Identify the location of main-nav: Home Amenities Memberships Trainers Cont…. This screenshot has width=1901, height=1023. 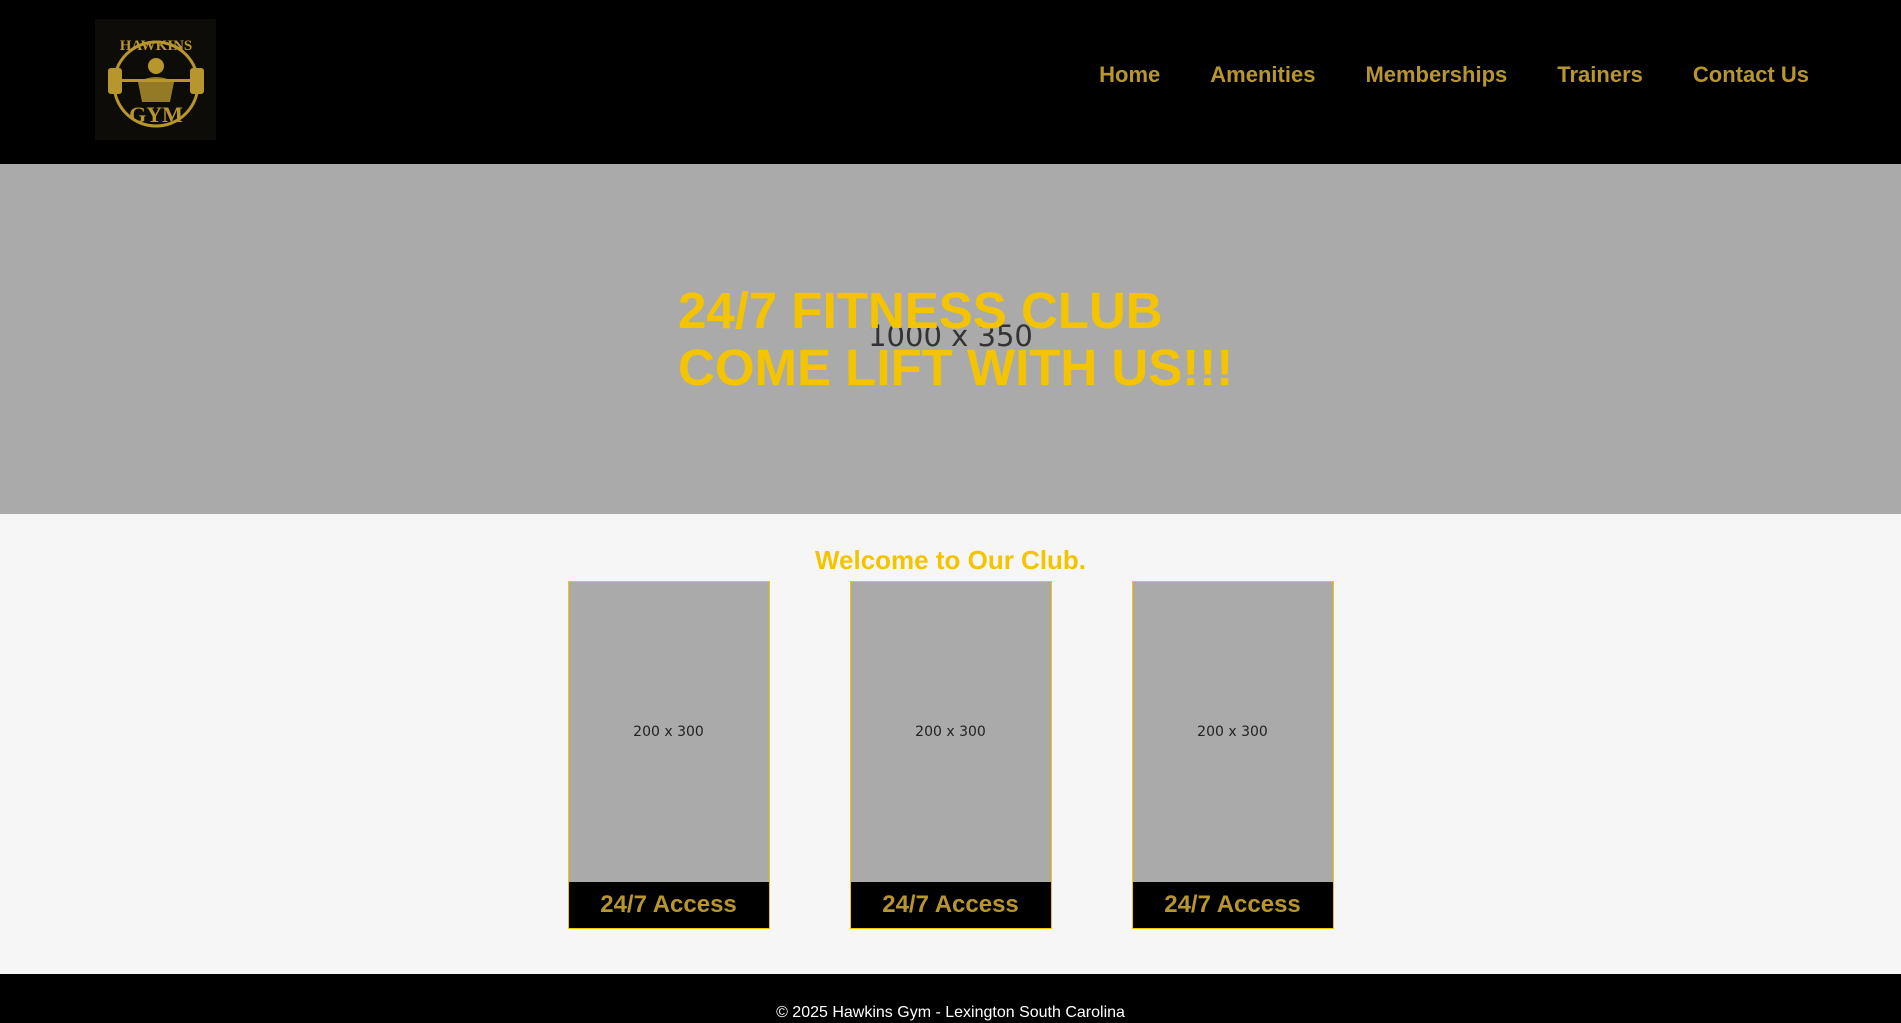
(1454, 75).